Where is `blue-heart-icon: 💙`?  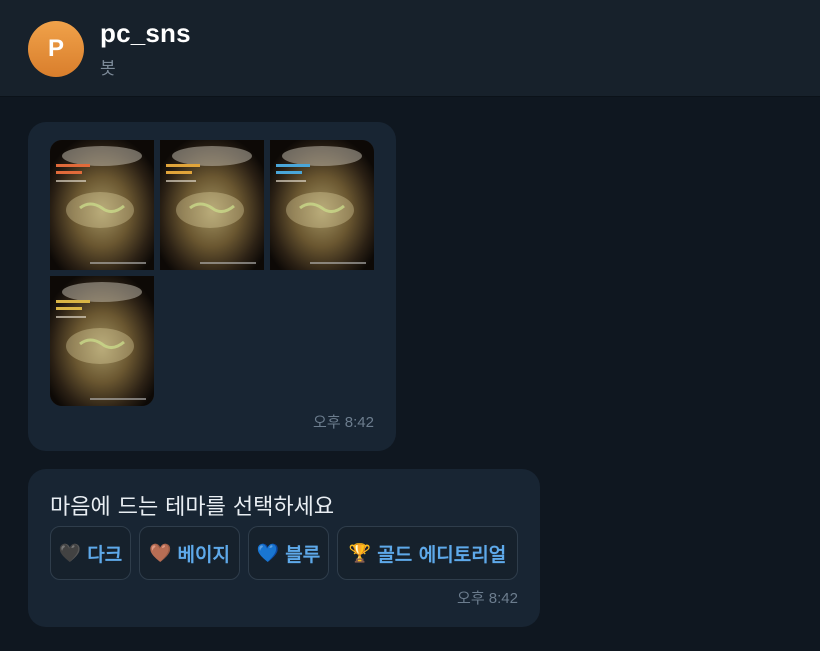 blue-heart-icon: 💙 is located at coordinates (268, 553).